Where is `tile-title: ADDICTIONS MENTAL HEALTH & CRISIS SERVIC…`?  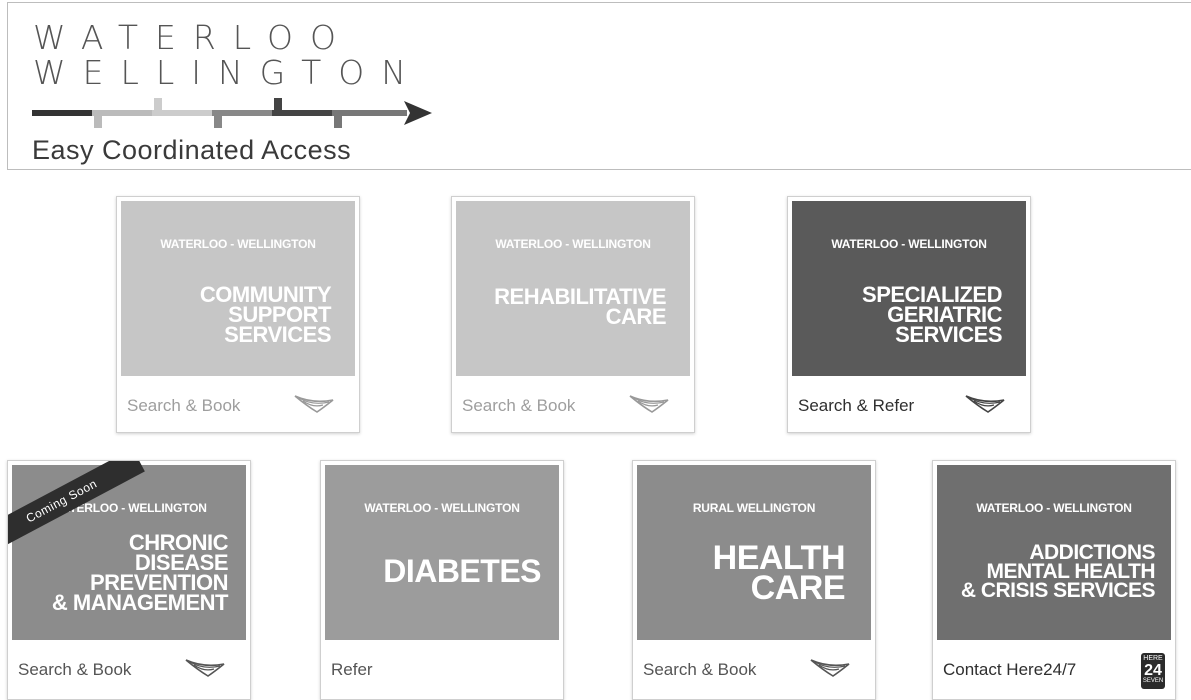 tile-title: ADDICTIONS MENTAL HEALTH & CRISIS SERVIC… is located at coordinates (1058, 571).